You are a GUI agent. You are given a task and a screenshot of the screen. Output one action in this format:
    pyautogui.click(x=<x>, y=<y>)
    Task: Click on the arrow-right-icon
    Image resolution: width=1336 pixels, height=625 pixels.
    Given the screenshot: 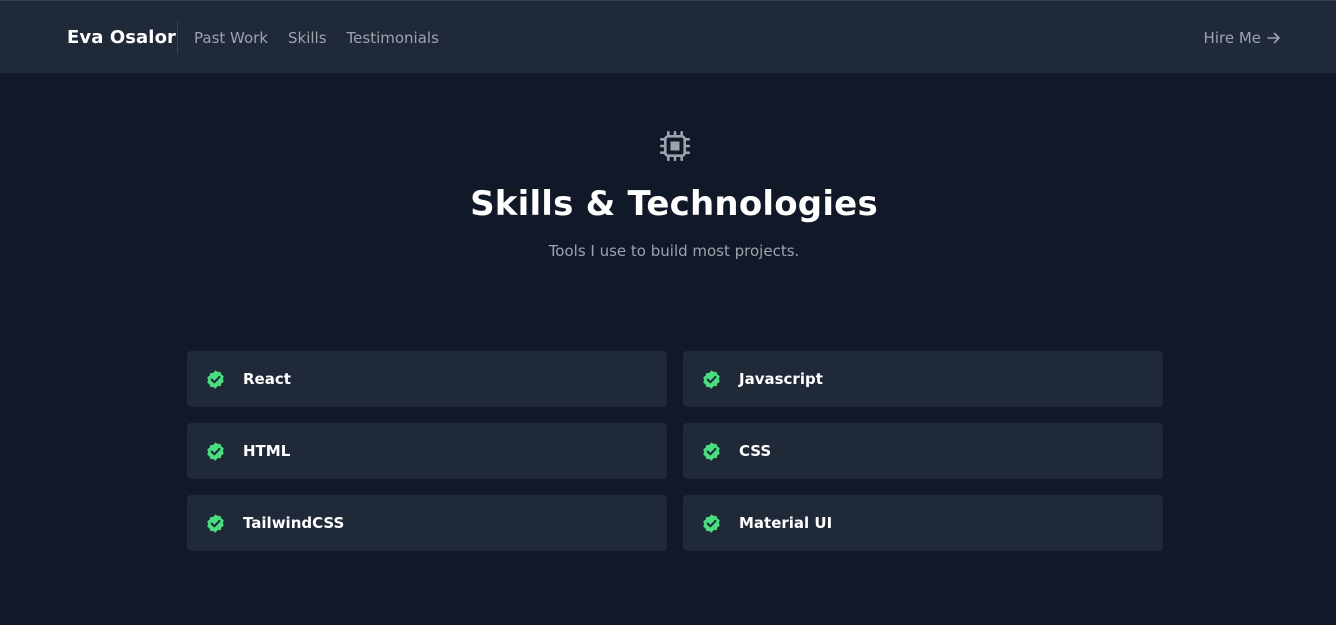 What is the action you would take?
    pyautogui.click(x=1273, y=38)
    